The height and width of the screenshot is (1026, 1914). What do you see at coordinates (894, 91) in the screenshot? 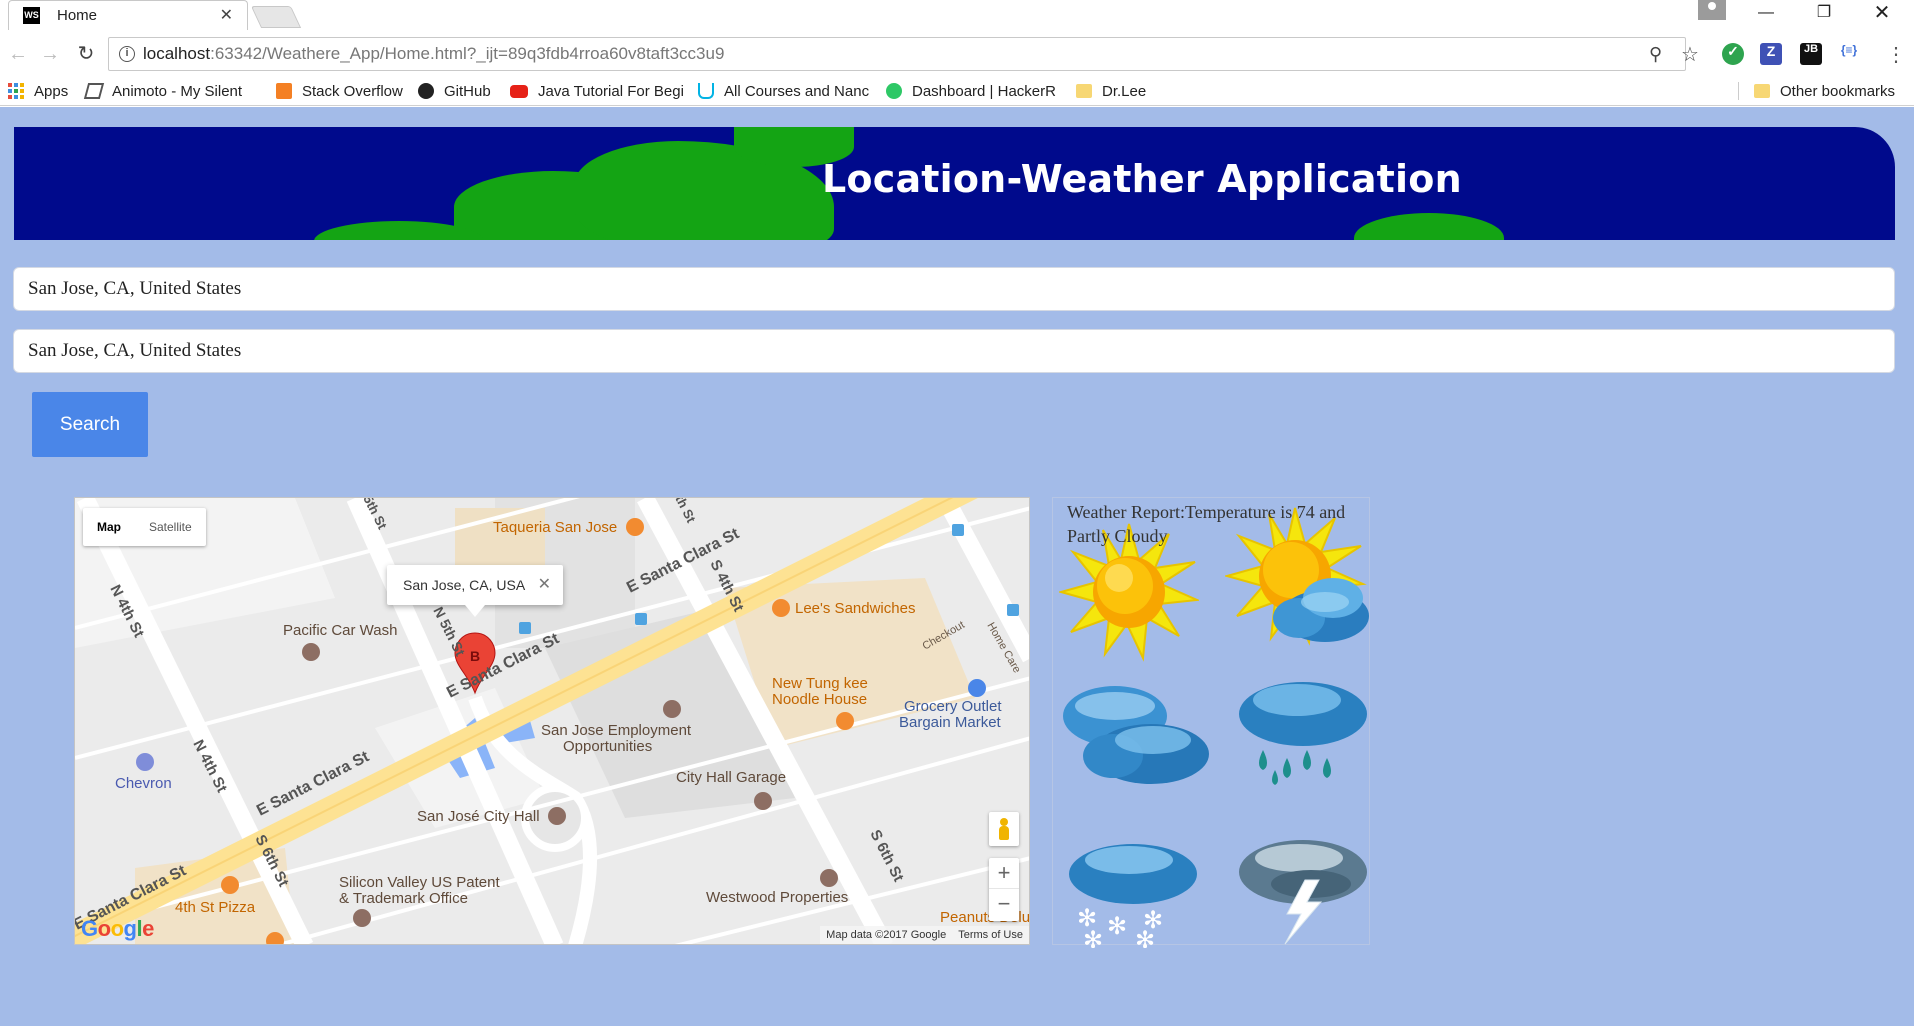
I see `hackerrank-icon` at bounding box center [894, 91].